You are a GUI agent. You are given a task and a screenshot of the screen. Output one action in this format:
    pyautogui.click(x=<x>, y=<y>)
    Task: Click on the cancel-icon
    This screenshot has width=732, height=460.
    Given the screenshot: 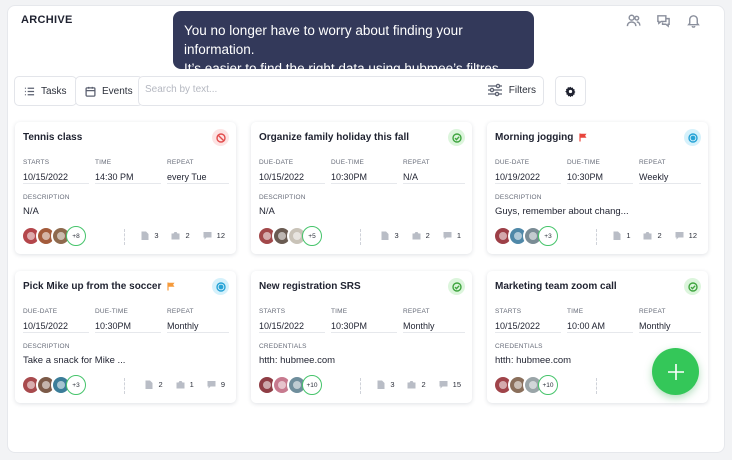 What is the action you would take?
    pyautogui.click(x=220, y=137)
    